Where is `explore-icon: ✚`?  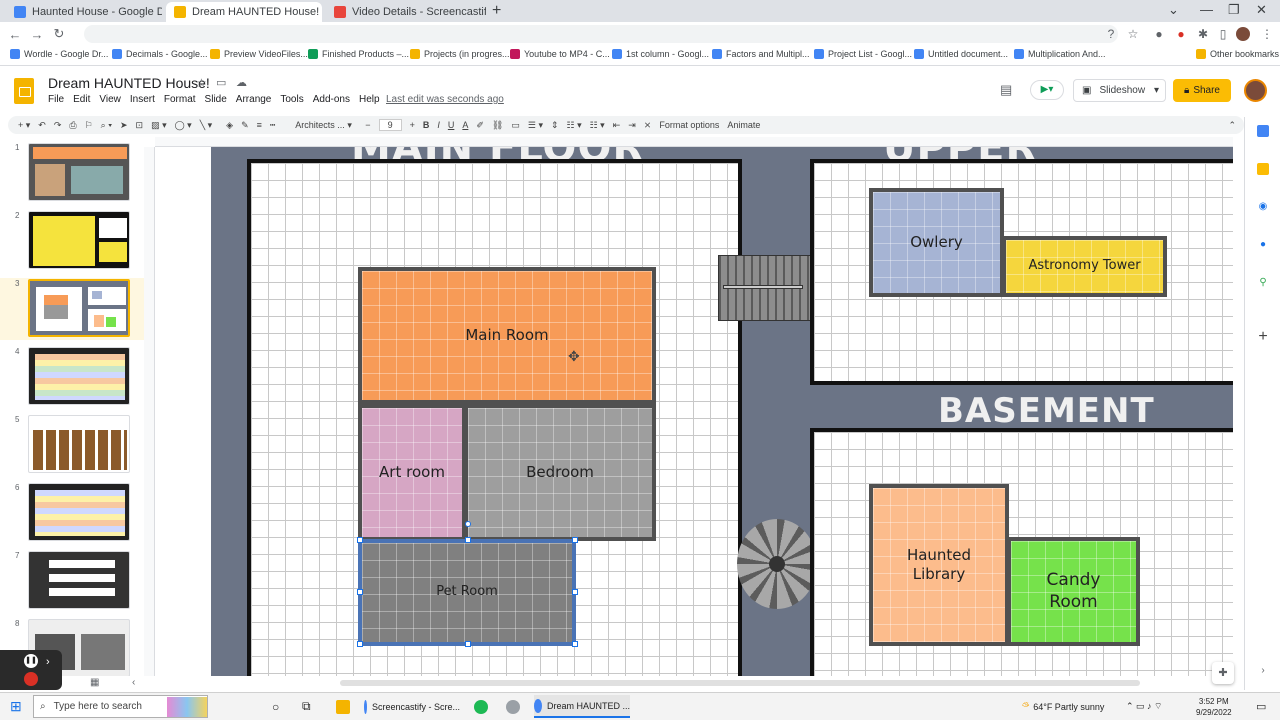 explore-icon: ✚ is located at coordinates (1223, 673).